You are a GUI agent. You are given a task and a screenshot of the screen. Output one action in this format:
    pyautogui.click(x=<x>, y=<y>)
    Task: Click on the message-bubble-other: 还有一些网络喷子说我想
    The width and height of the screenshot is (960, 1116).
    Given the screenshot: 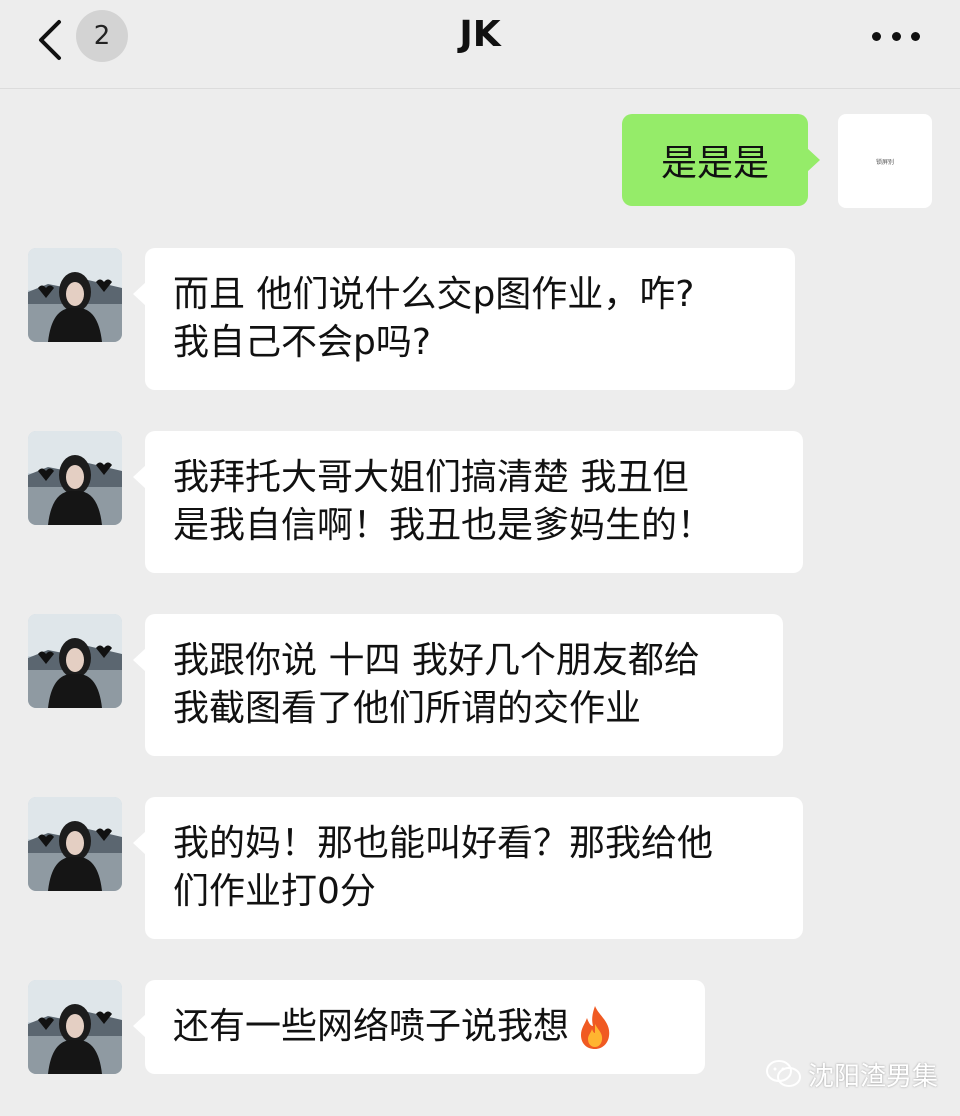 What is the action you would take?
    pyautogui.click(x=419, y=1027)
    